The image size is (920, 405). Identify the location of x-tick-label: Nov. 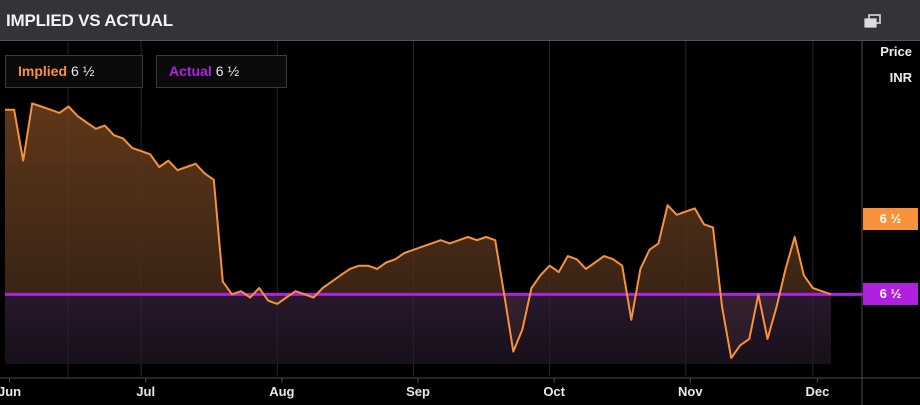
(690, 391).